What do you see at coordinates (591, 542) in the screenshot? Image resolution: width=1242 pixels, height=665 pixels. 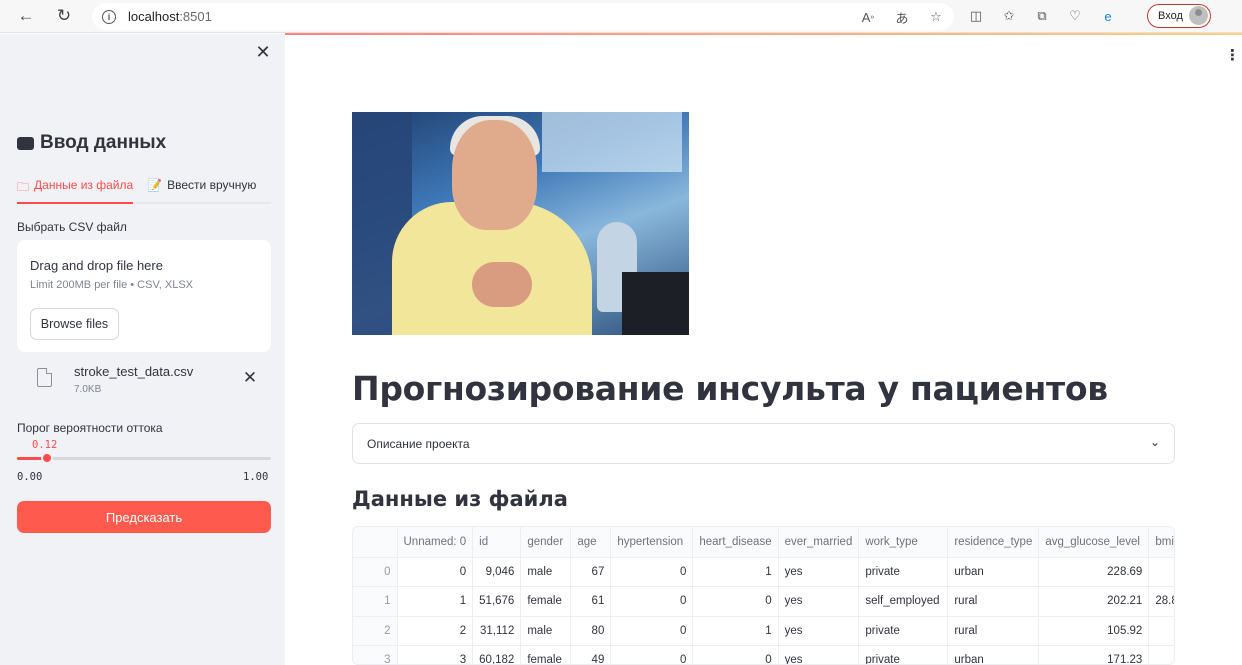 I see `column-header: age` at bounding box center [591, 542].